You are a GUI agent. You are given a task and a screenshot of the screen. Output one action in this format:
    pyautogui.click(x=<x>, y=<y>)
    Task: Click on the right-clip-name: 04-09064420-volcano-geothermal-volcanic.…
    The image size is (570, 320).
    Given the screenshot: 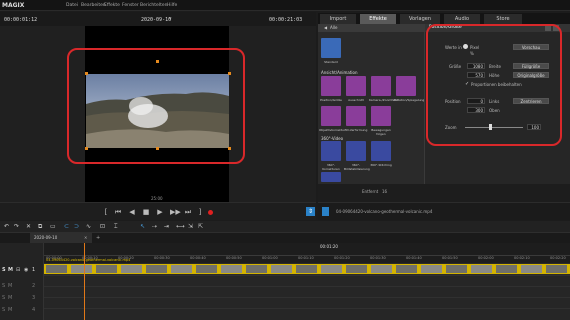 What is the action you would take?
    pyautogui.click(x=384, y=211)
    